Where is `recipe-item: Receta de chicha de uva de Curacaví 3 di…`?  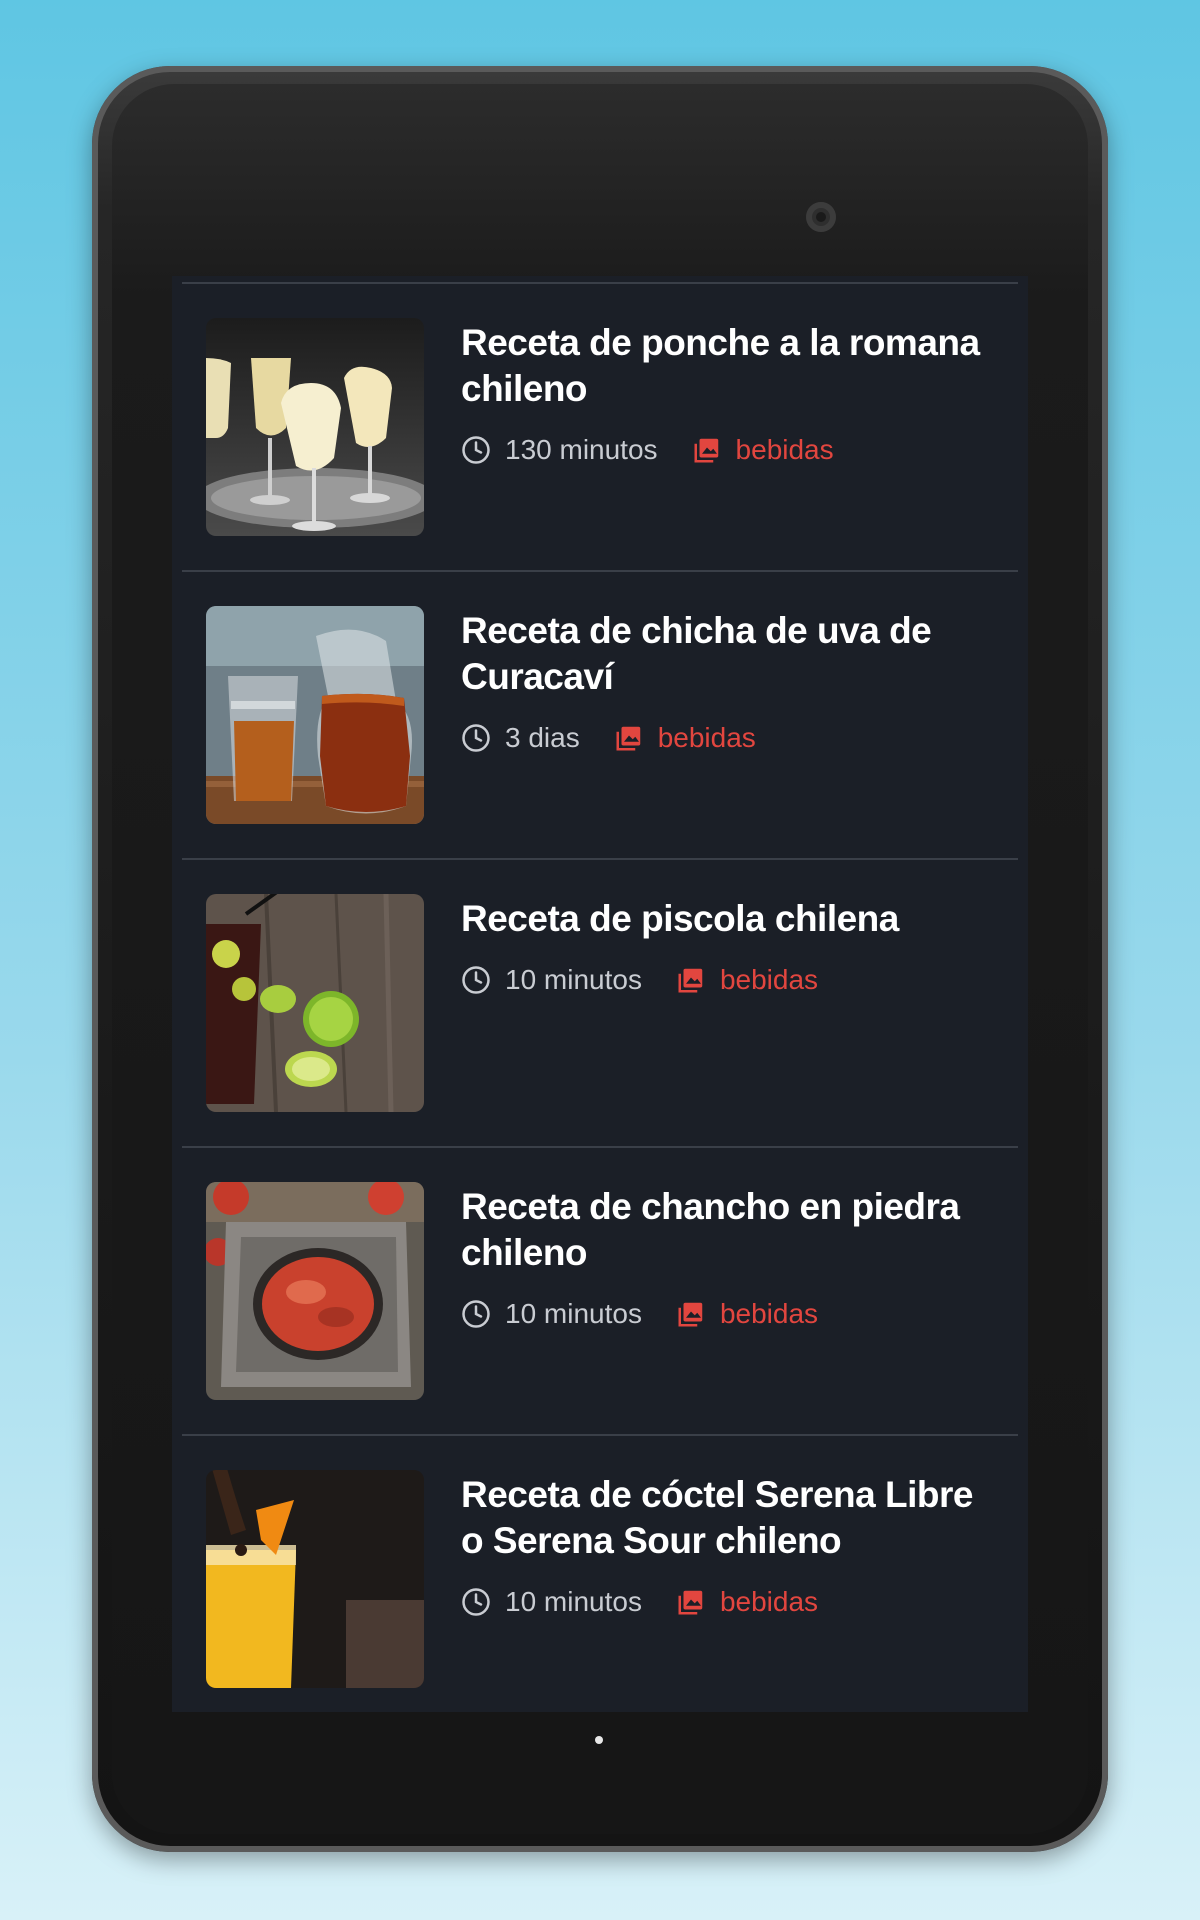
recipe-item: Receta de chicha de uva de Curacaví 3 di… is located at coordinates (600, 716).